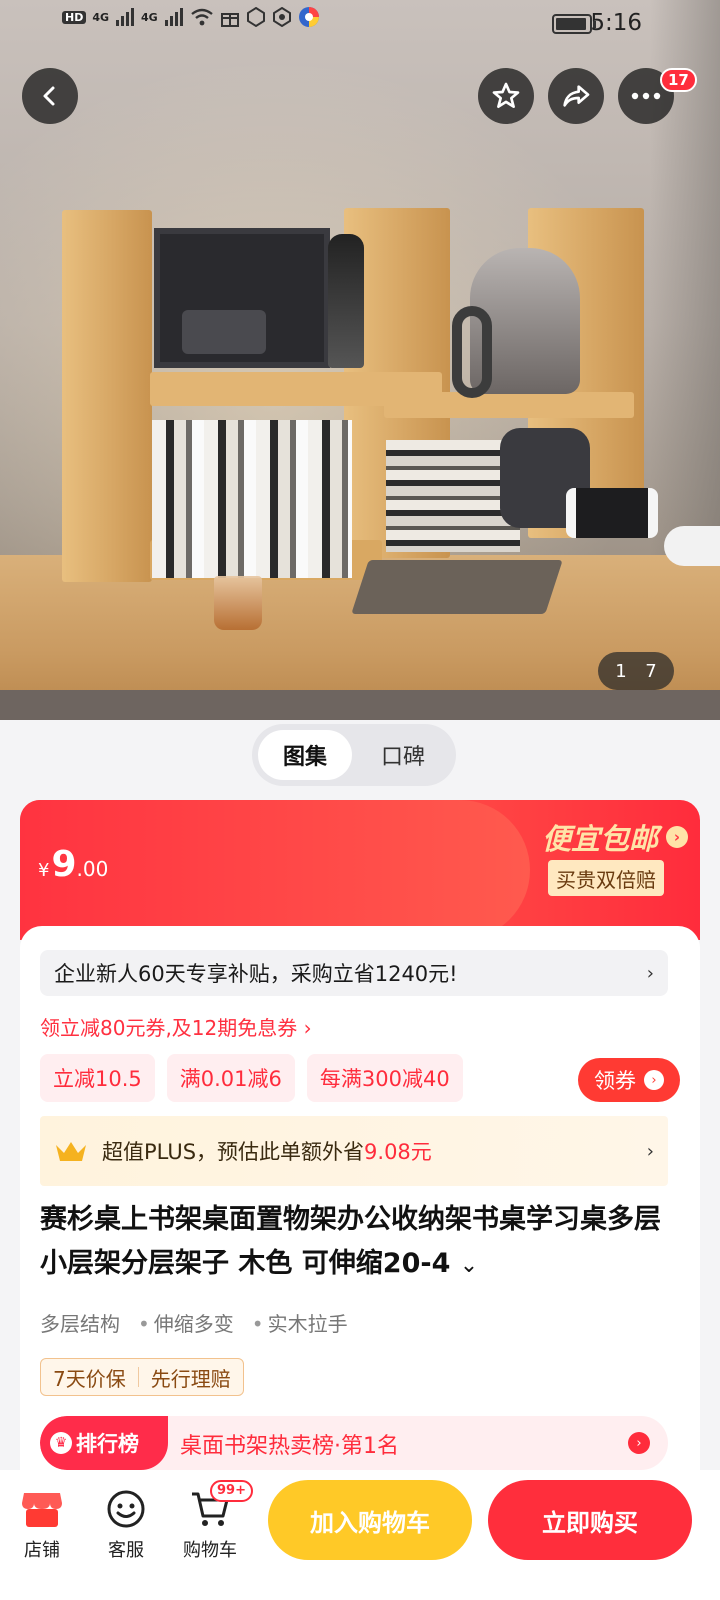  Describe the element at coordinates (71, 1151) in the screenshot. I see `crown-icon` at that location.